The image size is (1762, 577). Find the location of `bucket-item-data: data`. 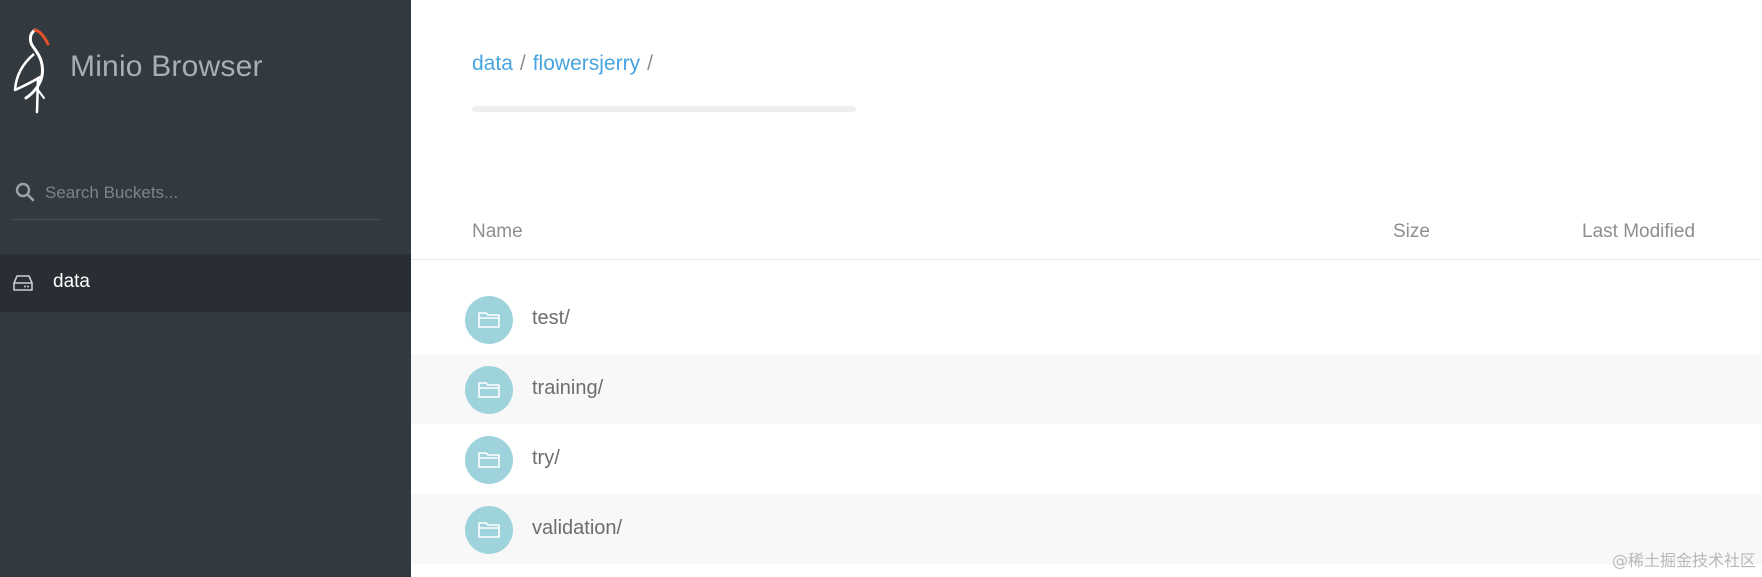

bucket-item-data: data is located at coordinates (205, 283).